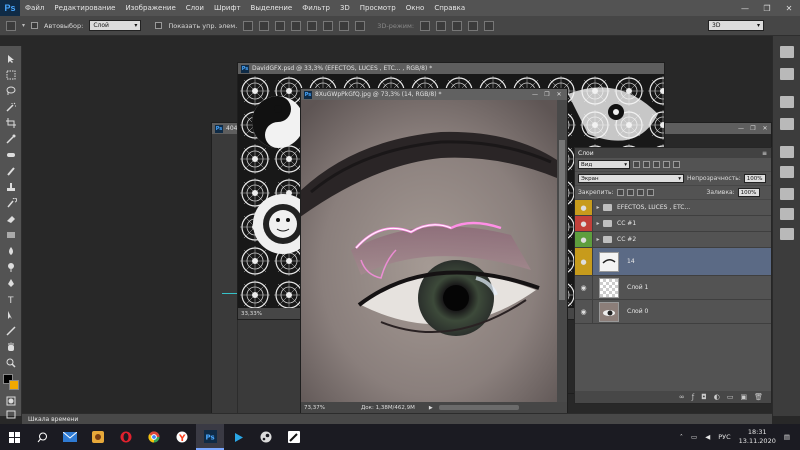  I want to click on layers-panel-icon, so click(787, 194).